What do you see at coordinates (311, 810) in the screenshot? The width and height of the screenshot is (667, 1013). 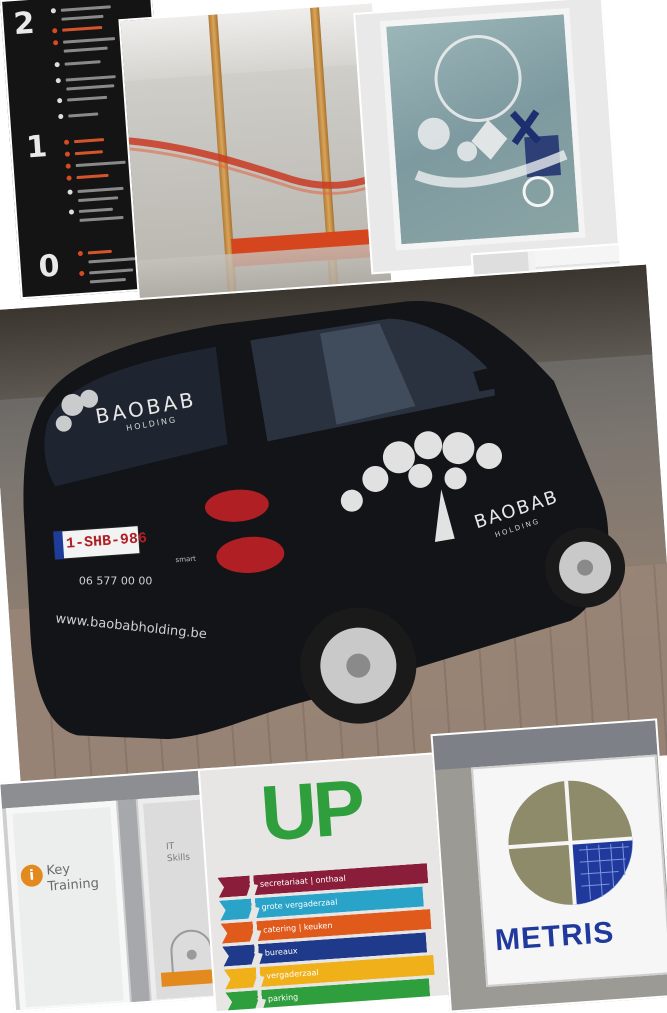 I see `up-logo: UP` at bounding box center [311, 810].